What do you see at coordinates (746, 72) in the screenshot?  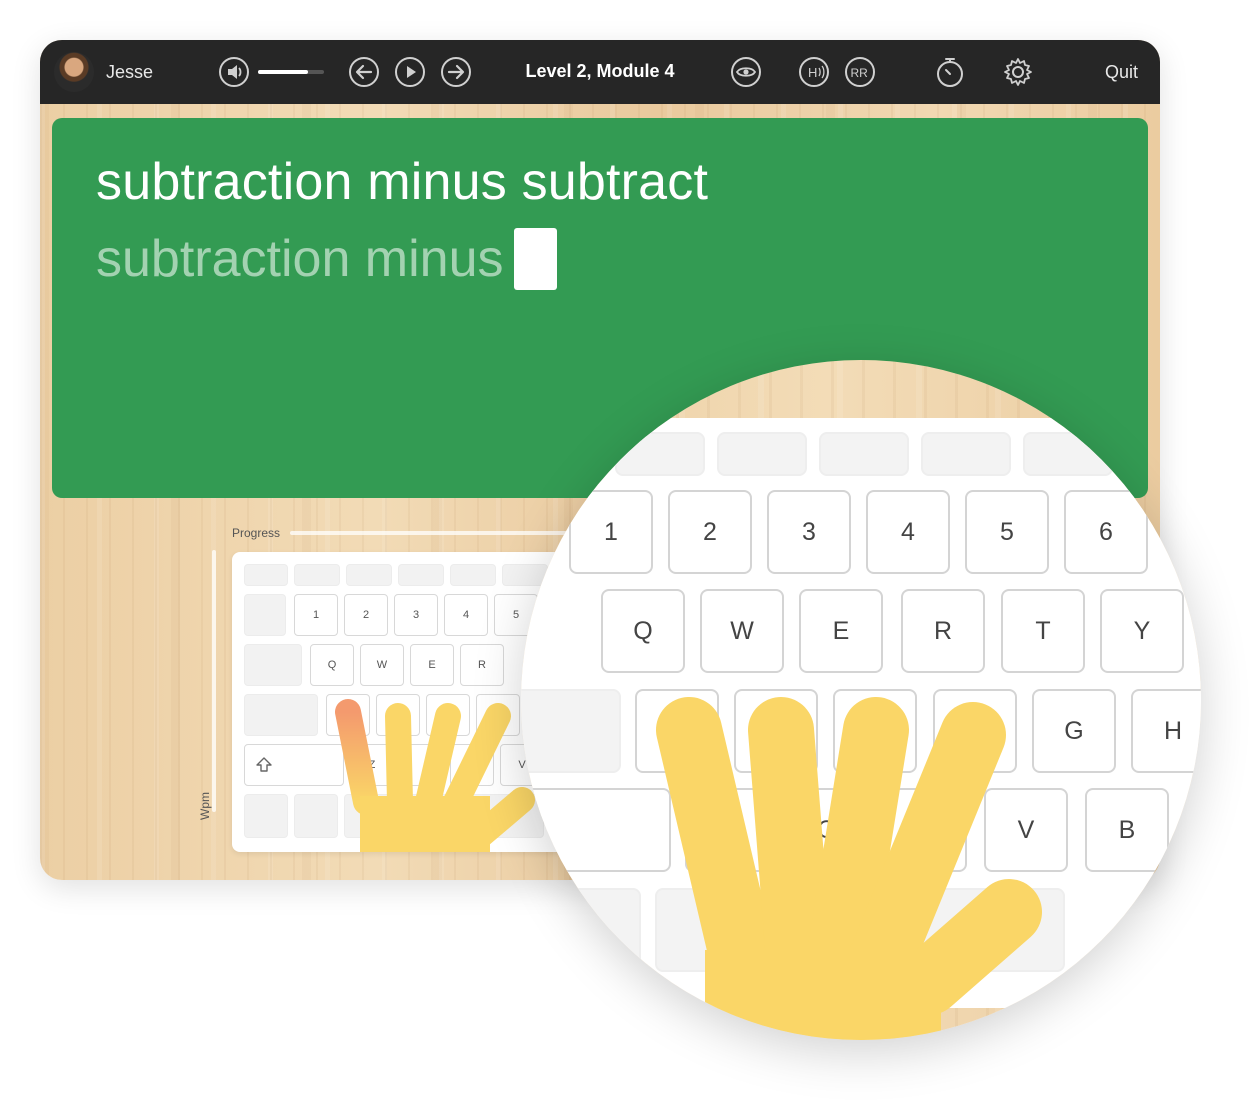 I see `eye-icon` at bounding box center [746, 72].